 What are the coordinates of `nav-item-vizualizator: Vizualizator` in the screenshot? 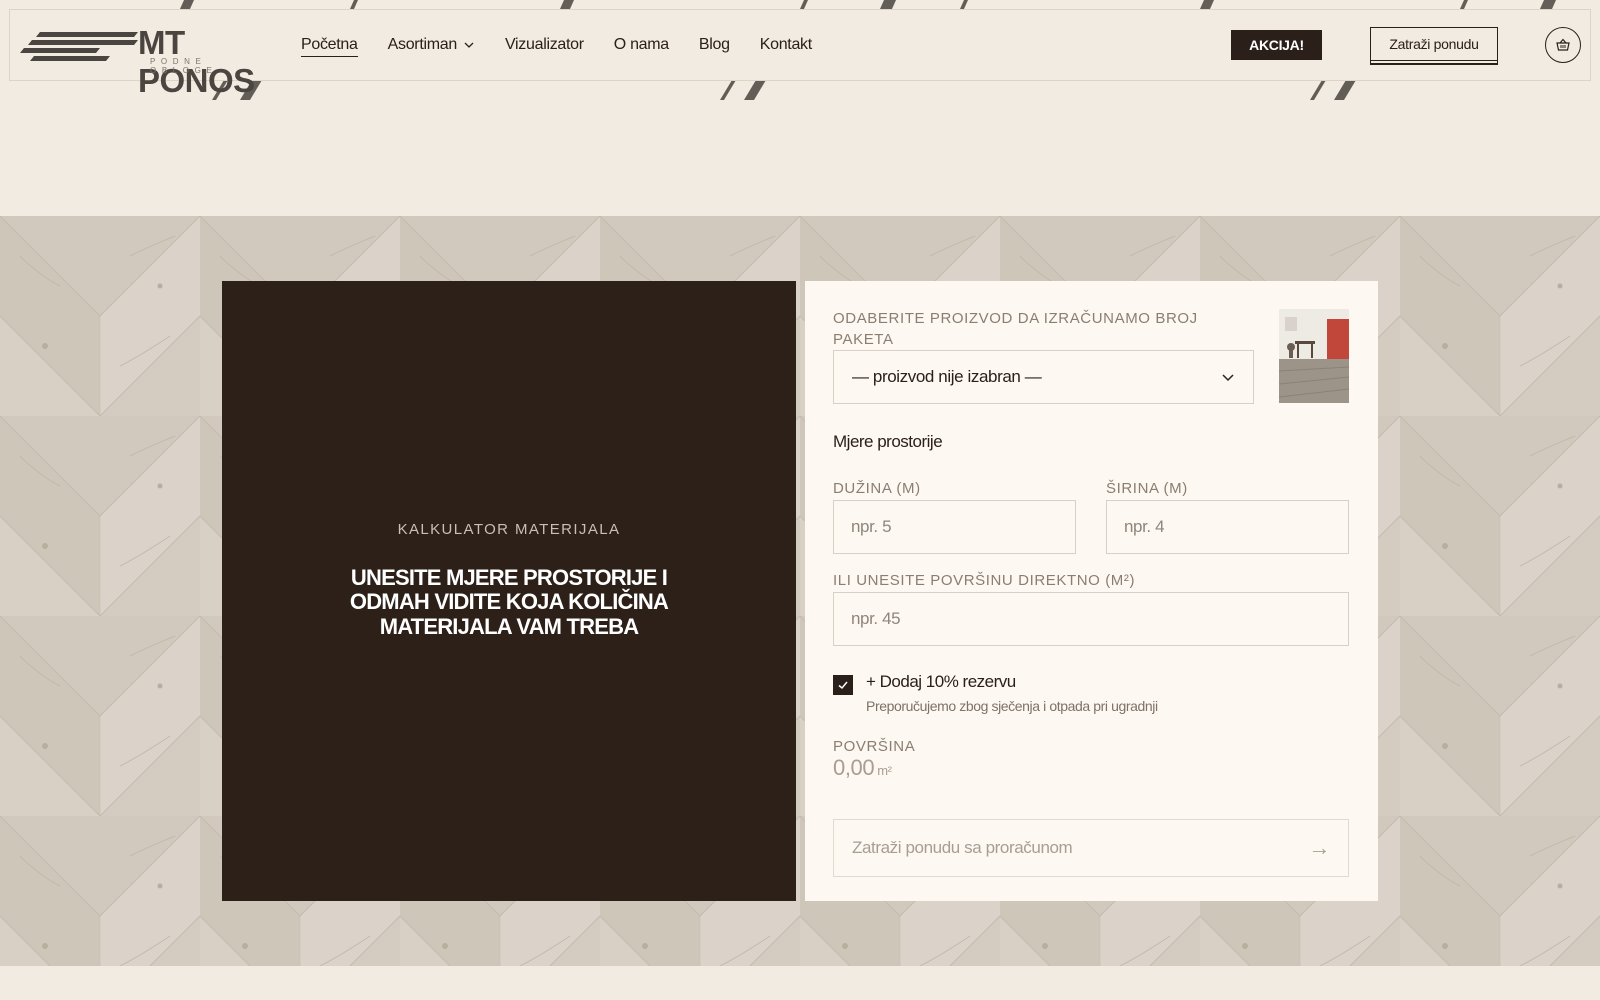 It's located at (544, 45).